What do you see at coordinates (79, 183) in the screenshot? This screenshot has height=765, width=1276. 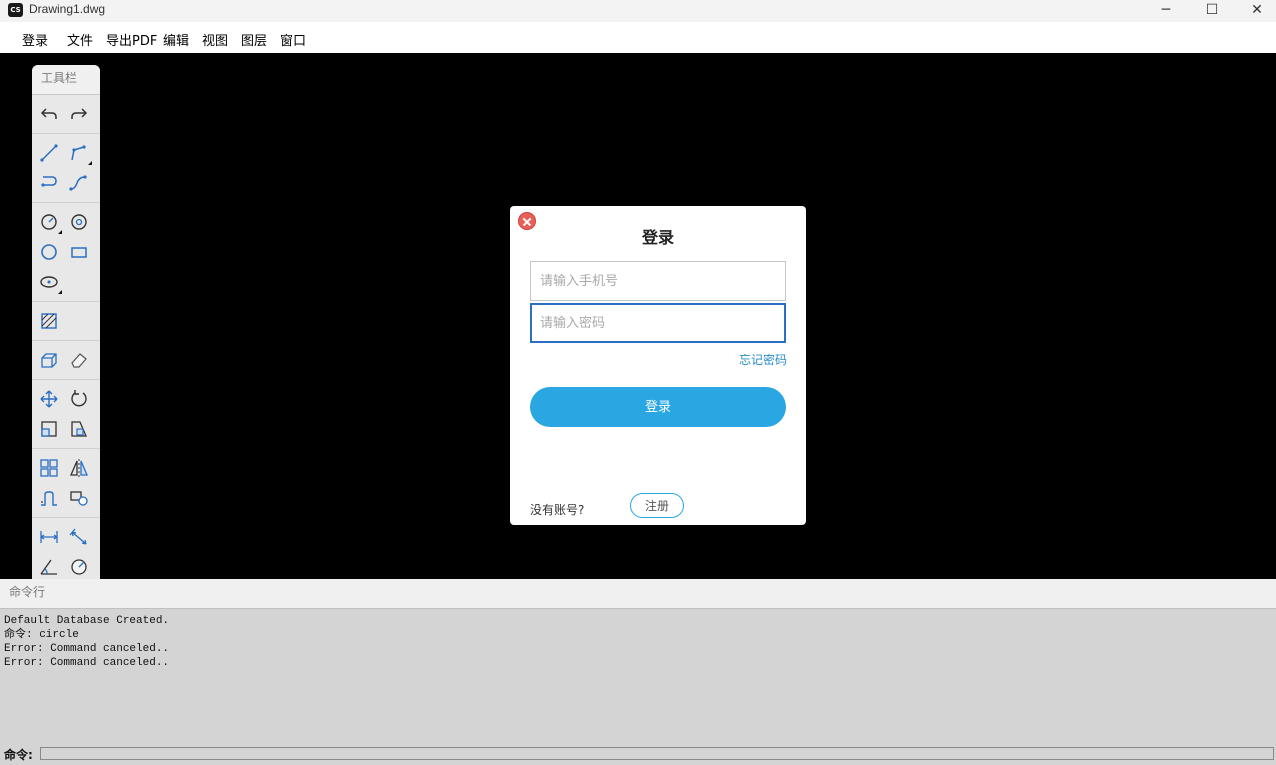 I see `curve-icon` at bounding box center [79, 183].